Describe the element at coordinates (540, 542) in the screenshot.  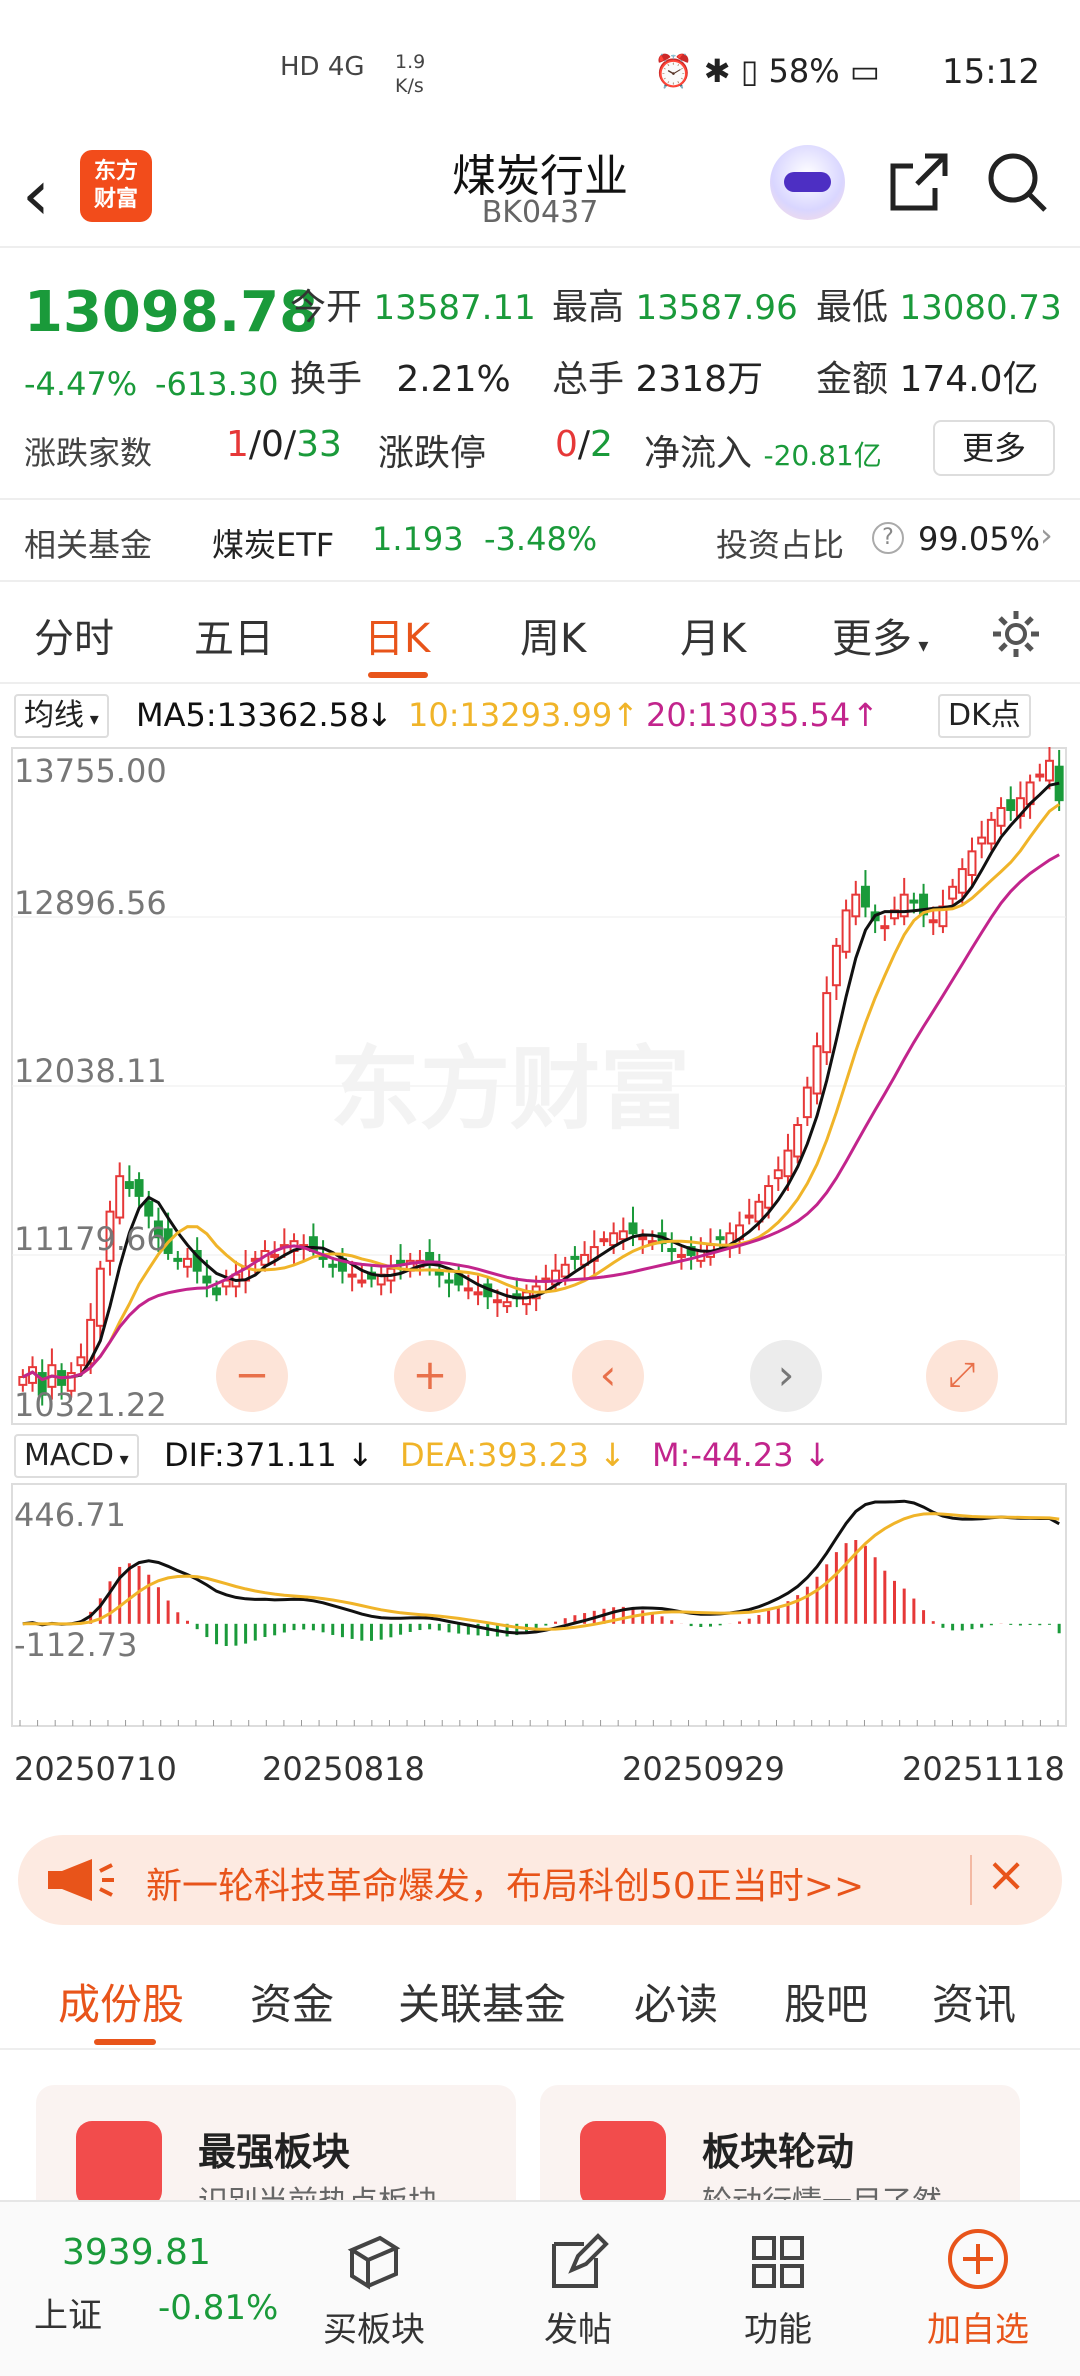
I see `related-fund-row: 相关基金 煤炭ETF 1.193 -3.48% 投资占比 ? 99.05% ›` at that location.